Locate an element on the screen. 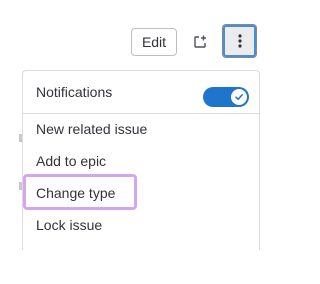  notifications-item: Notifications is located at coordinates (141, 92).